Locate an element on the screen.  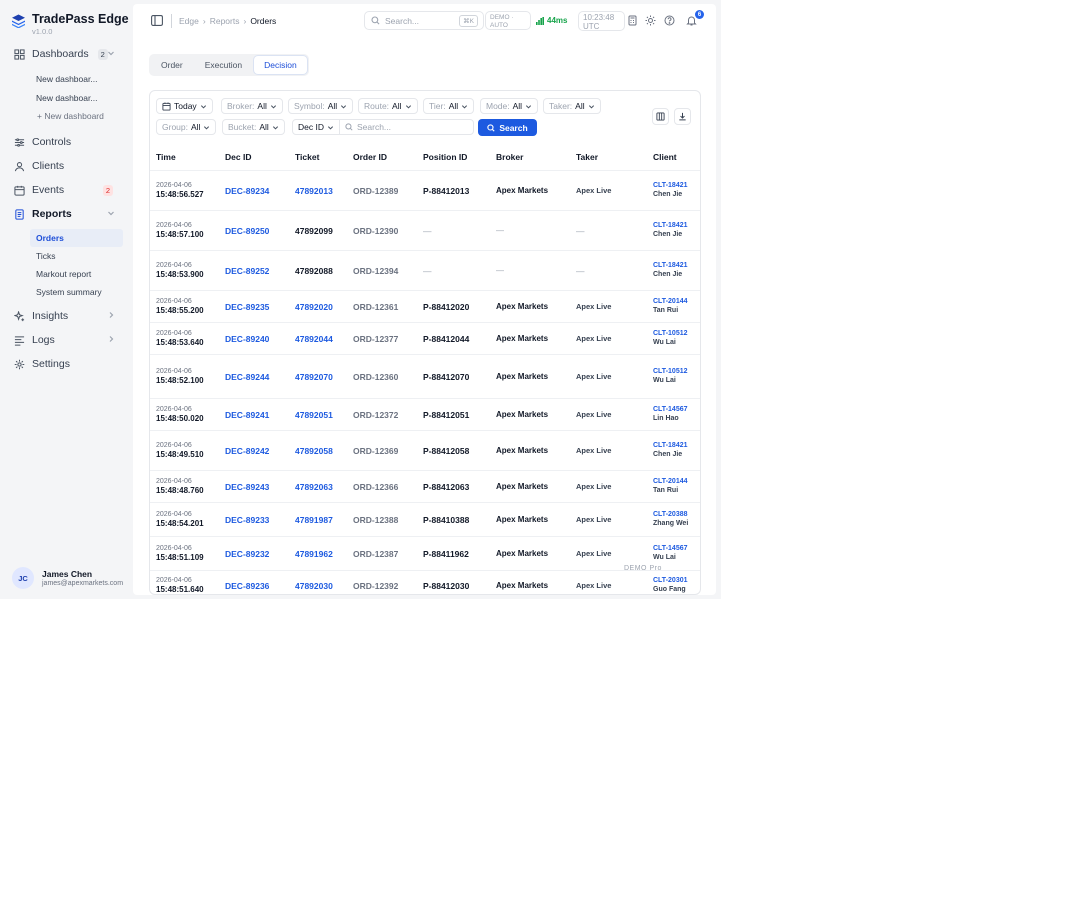
column-header-time: Time is located at coordinates (166, 157).